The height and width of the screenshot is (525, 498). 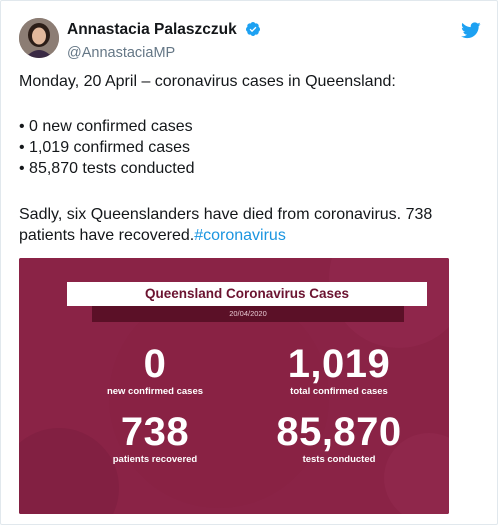 I want to click on infographic-title: Queensland Coronavirus Cases, so click(x=247, y=294).